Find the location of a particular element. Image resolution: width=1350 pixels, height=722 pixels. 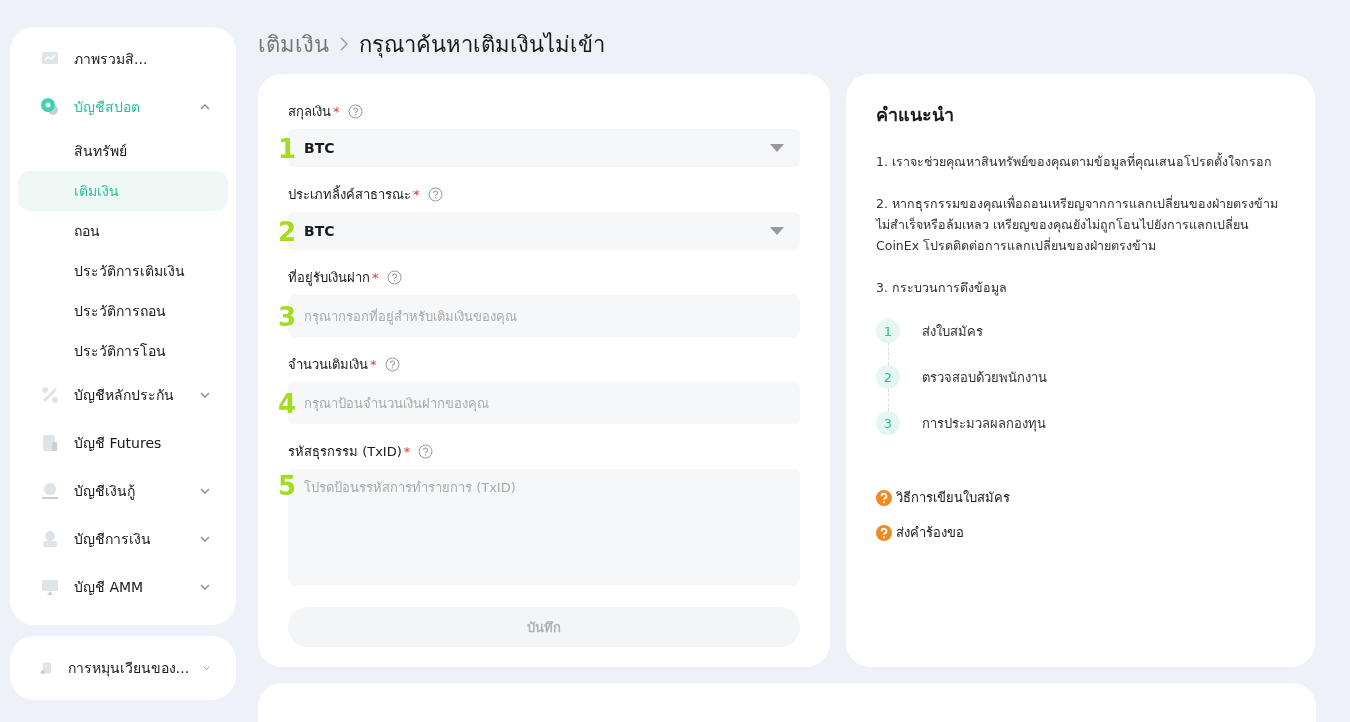

sidebar-subitem: ประวัติการเติมเงิน is located at coordinates (123, 271).